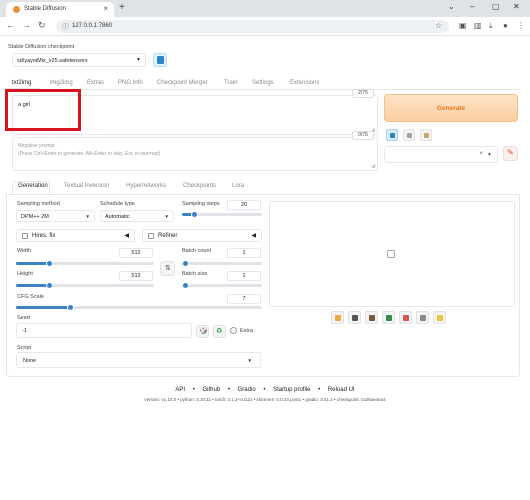 This screenshot has height=500, width=530. I want to click on generate-label: Generate, so click(451, 108).